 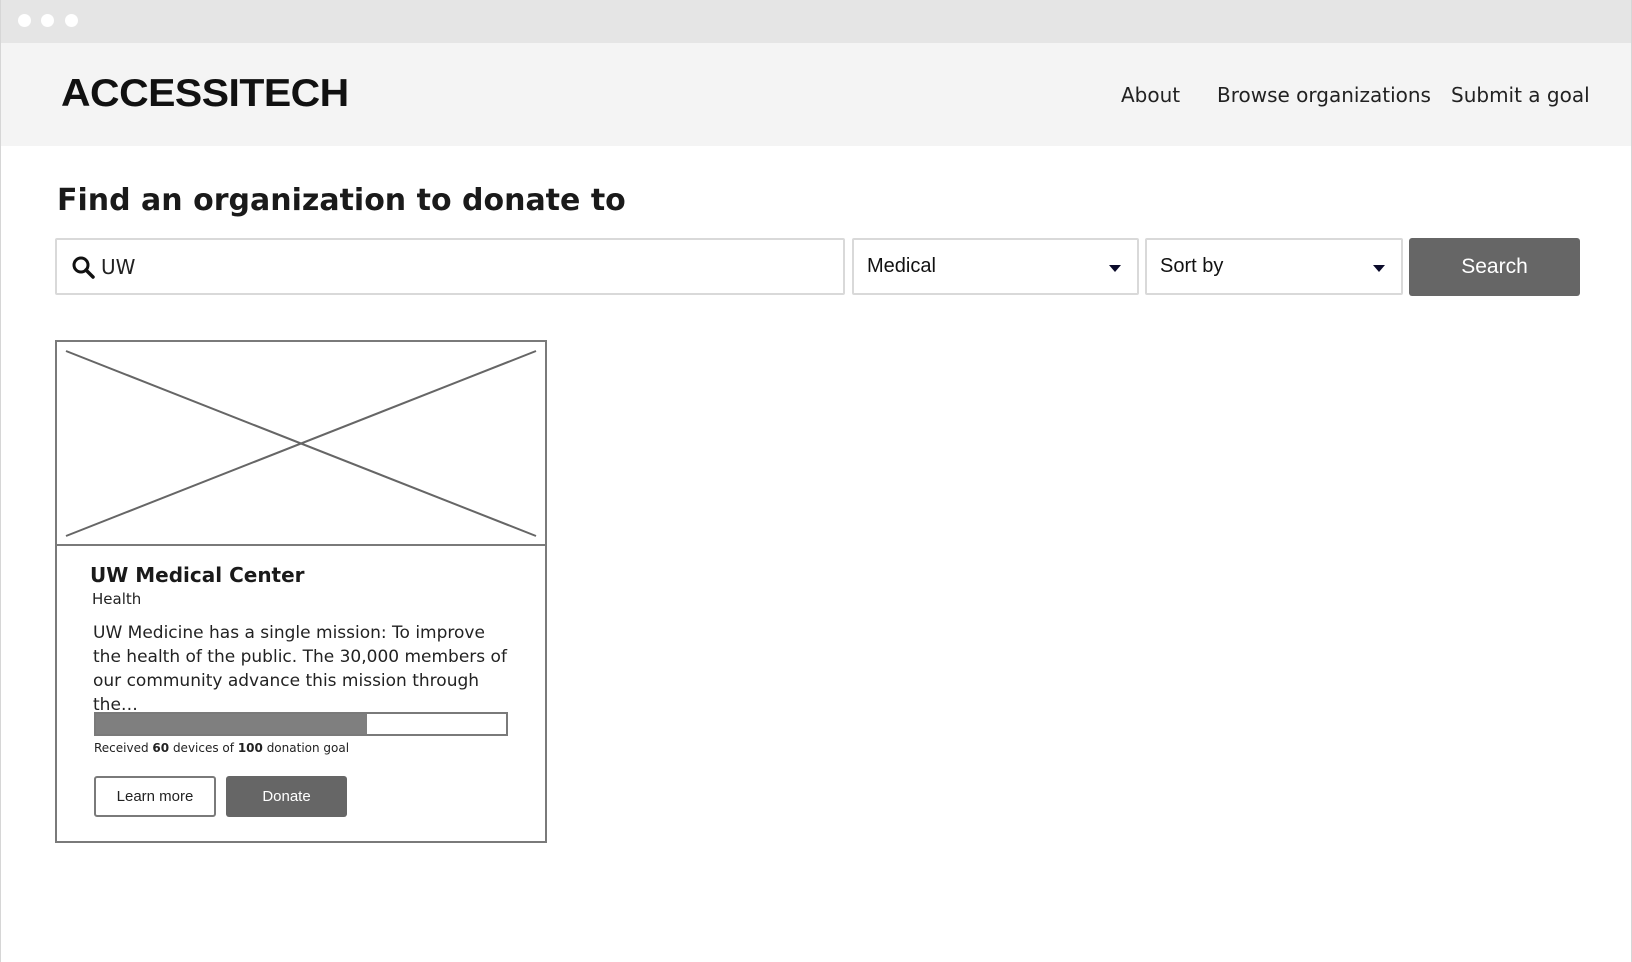 What do you see at coordinates (341, 200) in the screenshot?
I see `page-title: Find an organization to donate to` at bounding box center [341, 200].